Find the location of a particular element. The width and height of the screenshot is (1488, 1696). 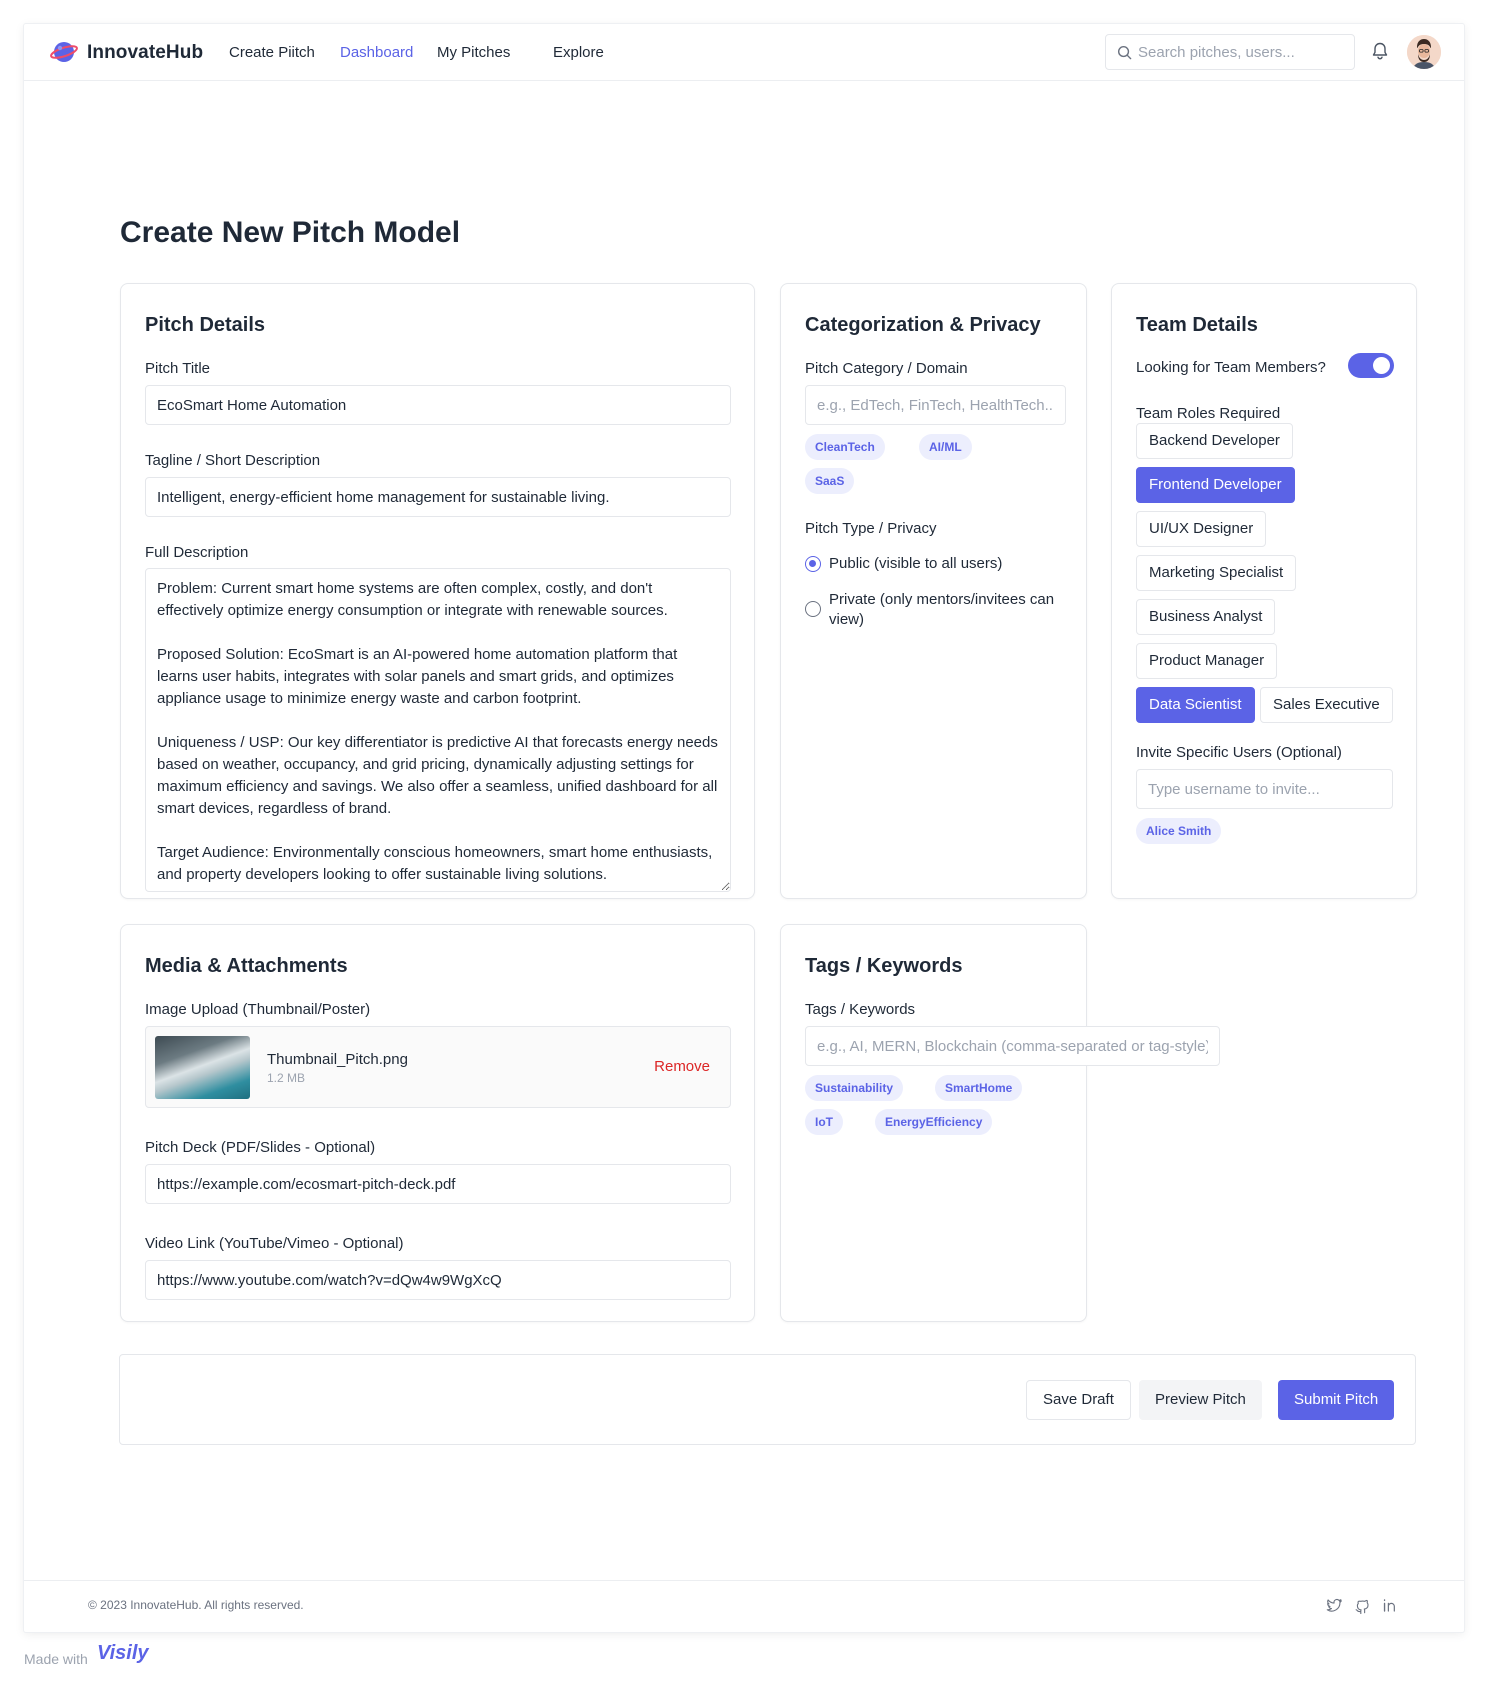

role-chip-frontend-developer: Frontend Developer is located at coordinates (1215, 485).